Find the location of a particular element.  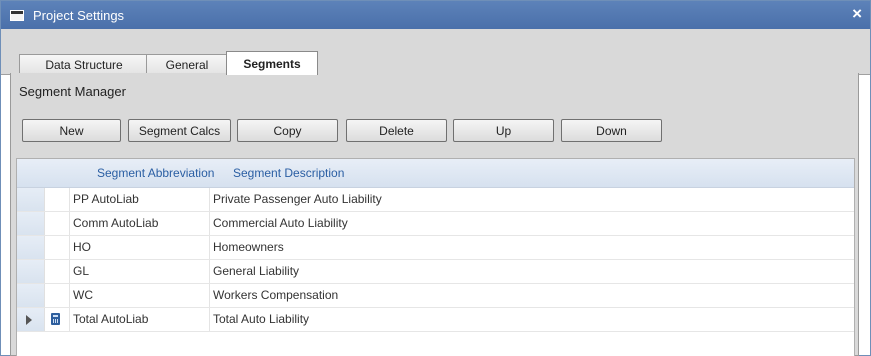

column-header-description: Segment Description is located at coordinates (288, 173).